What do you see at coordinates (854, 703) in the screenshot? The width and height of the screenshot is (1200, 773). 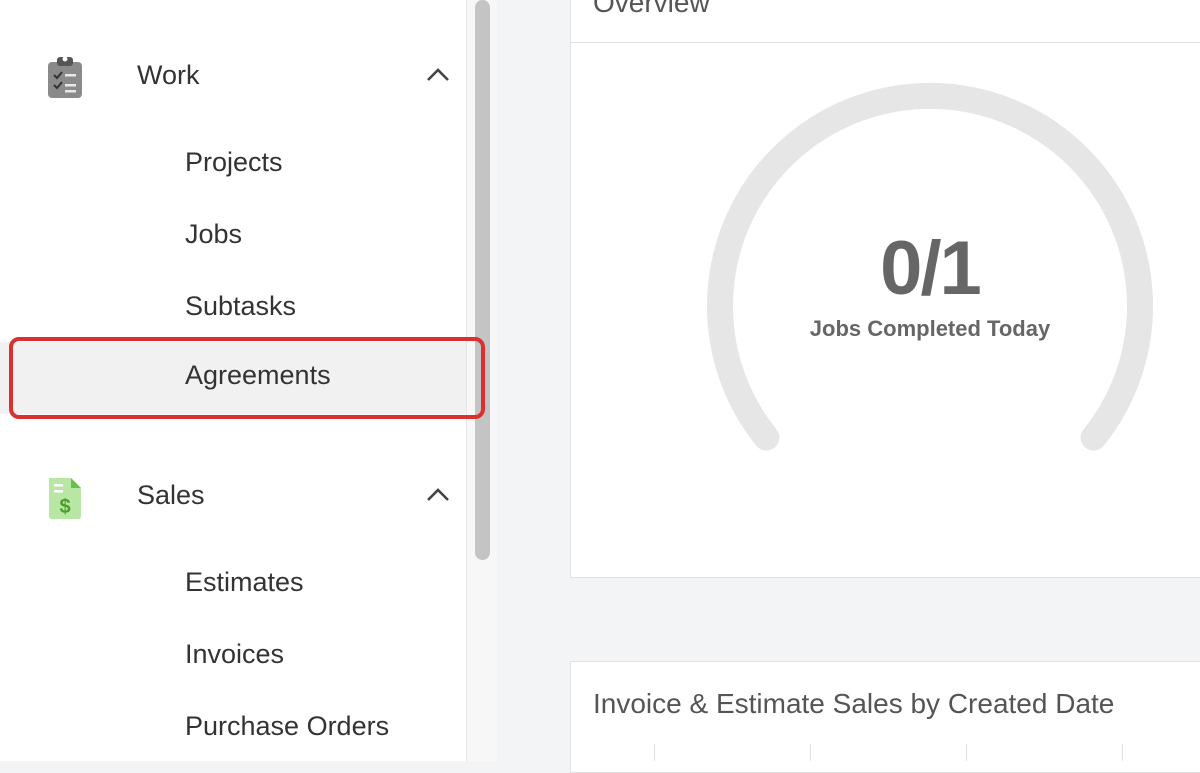 I see `sales-chart-title: Invoice & Estimate Sales by Created Date` at bounding box center [854, 703].